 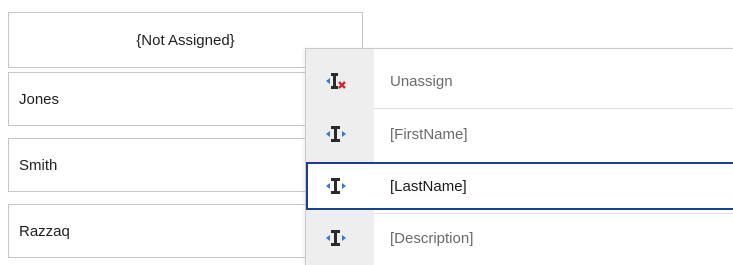 I want to click on list-item-label: Smith, so click(x=38, y=165).